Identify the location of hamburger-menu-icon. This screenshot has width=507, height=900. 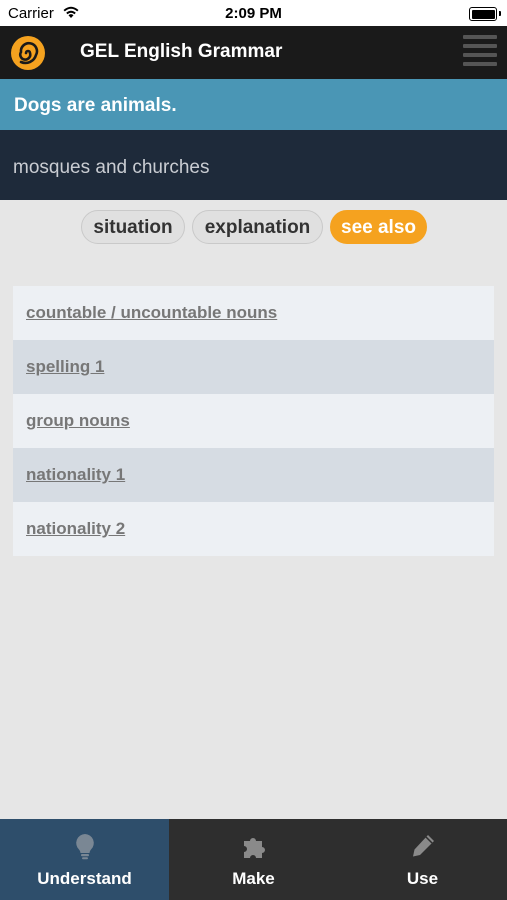
(480, 51).